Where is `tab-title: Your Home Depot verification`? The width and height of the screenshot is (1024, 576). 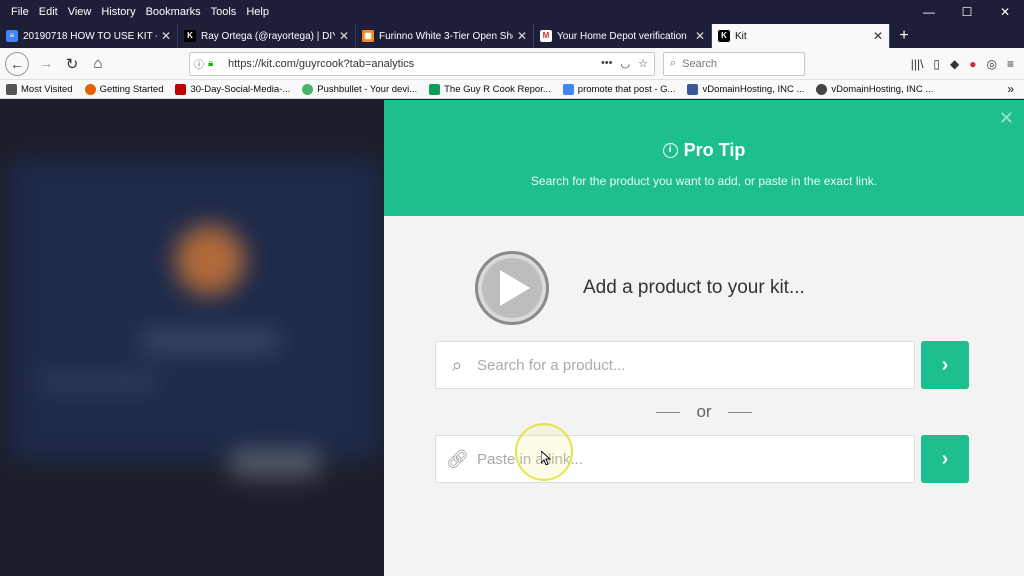
tab-title: Your Home Depot verification is located at coordinates (622, 36).